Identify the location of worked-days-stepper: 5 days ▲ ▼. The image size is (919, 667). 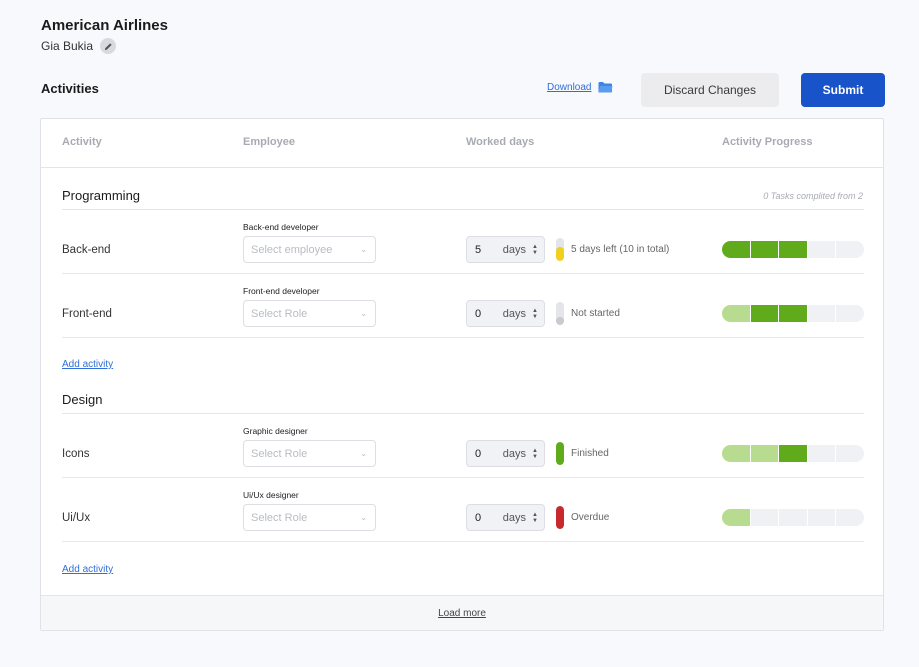
(505, 249).